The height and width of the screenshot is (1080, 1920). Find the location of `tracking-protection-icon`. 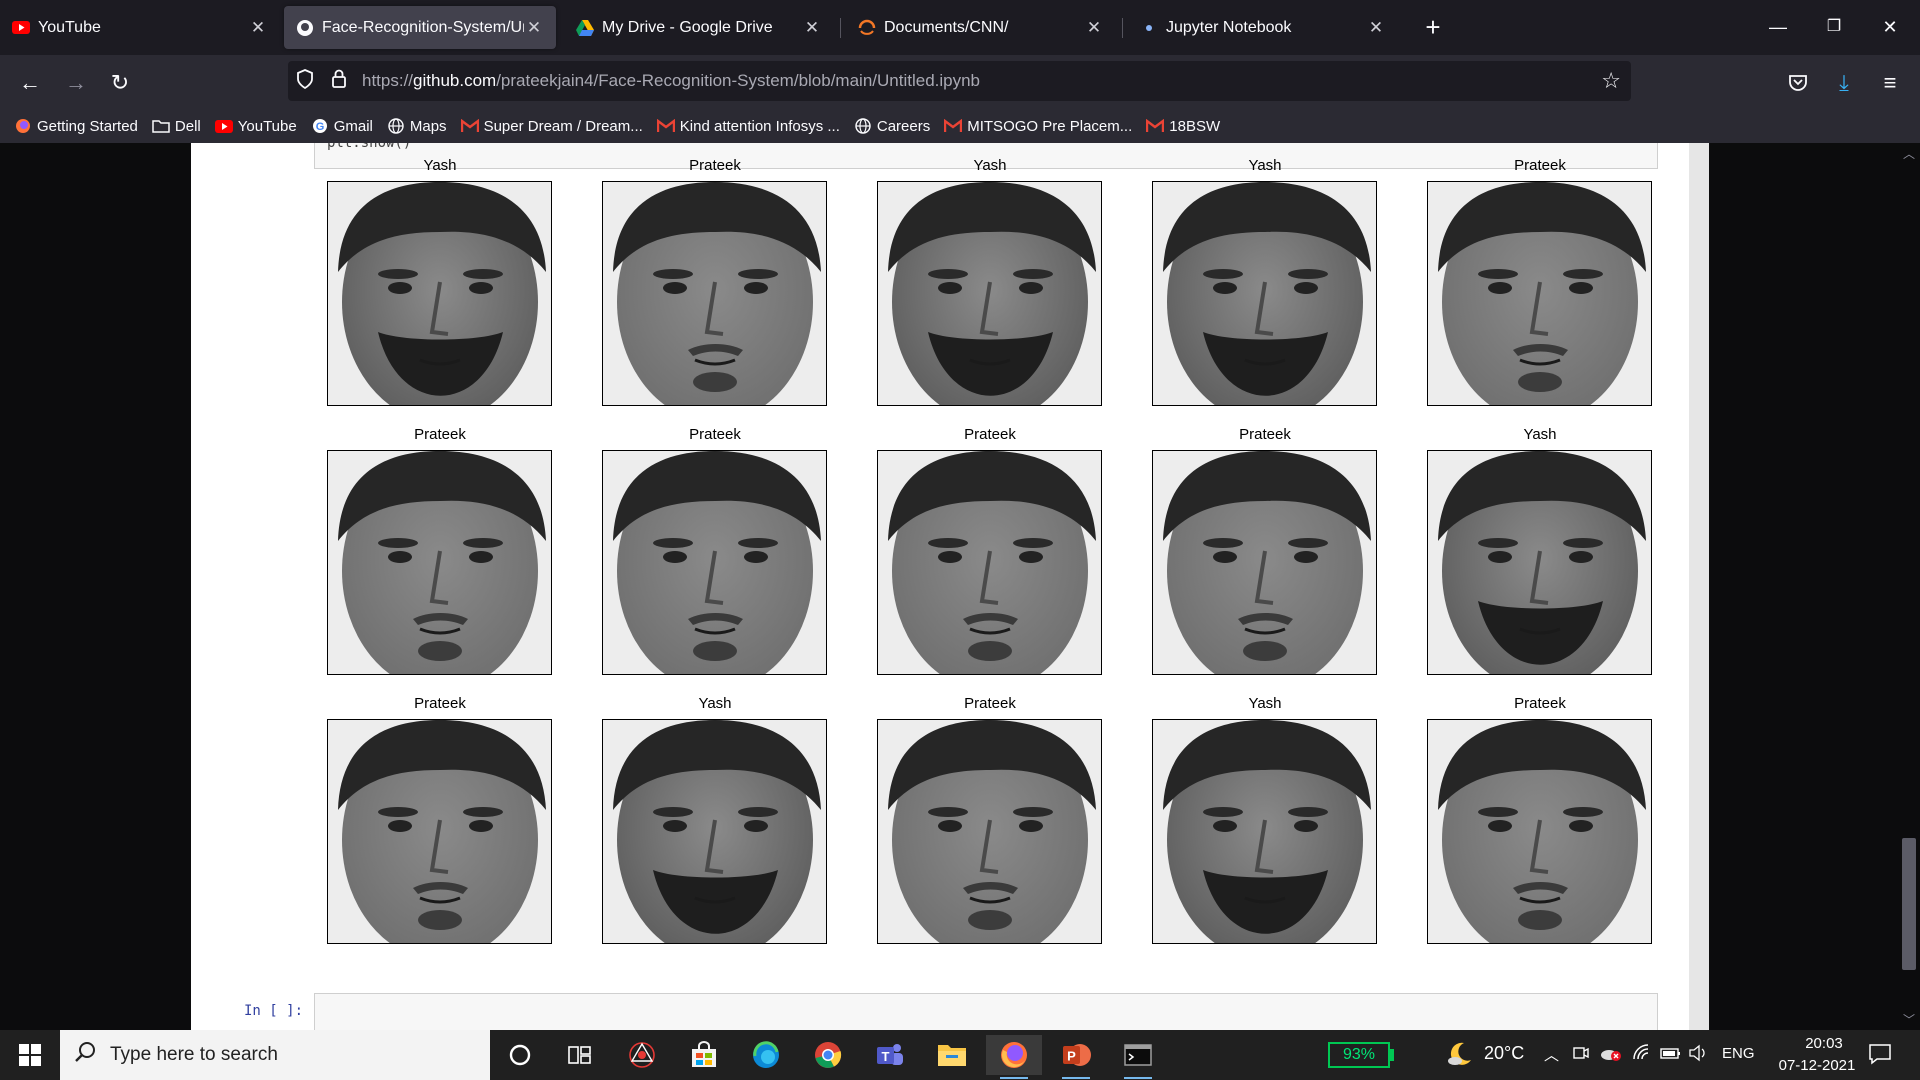

tracking-protection-icon is located at coordinates (305, 81).